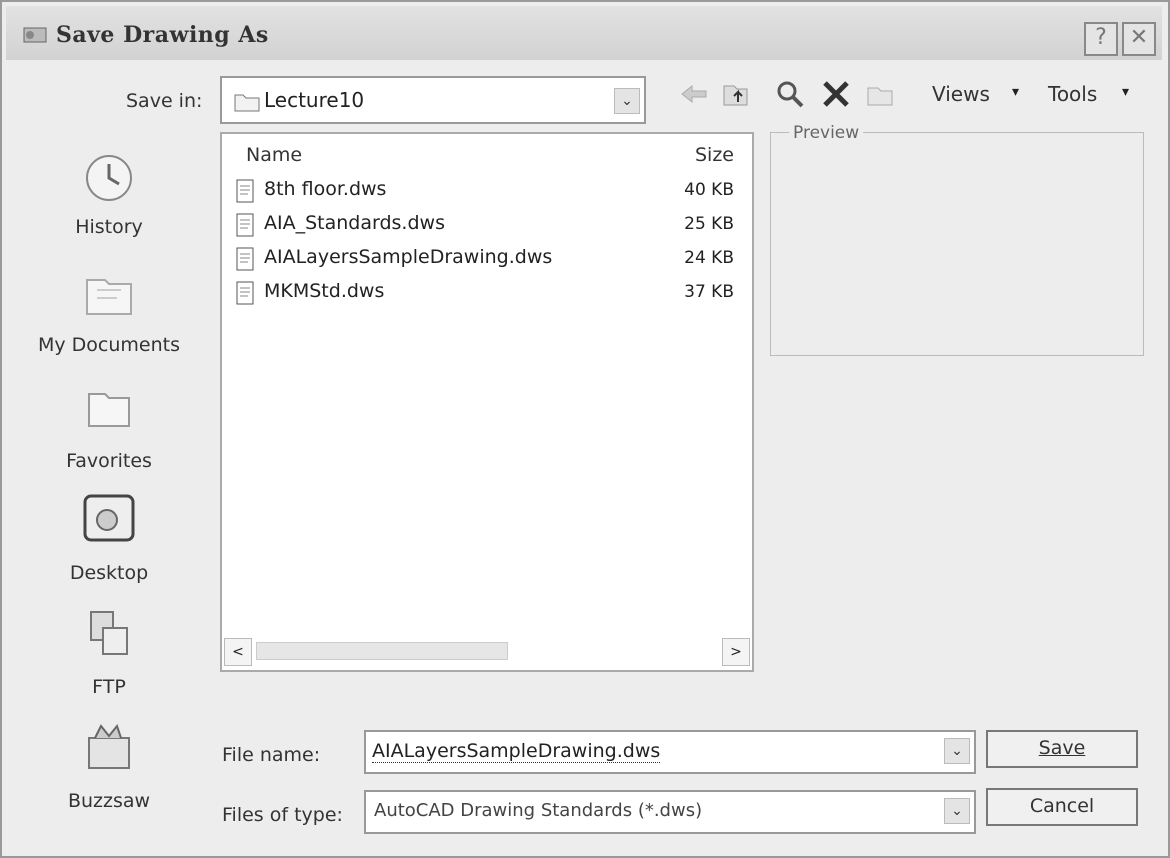 Image resolution: width=1170 pixels, height=858 pixels. I want to click on preview-label: Preview, so click(826, 133).